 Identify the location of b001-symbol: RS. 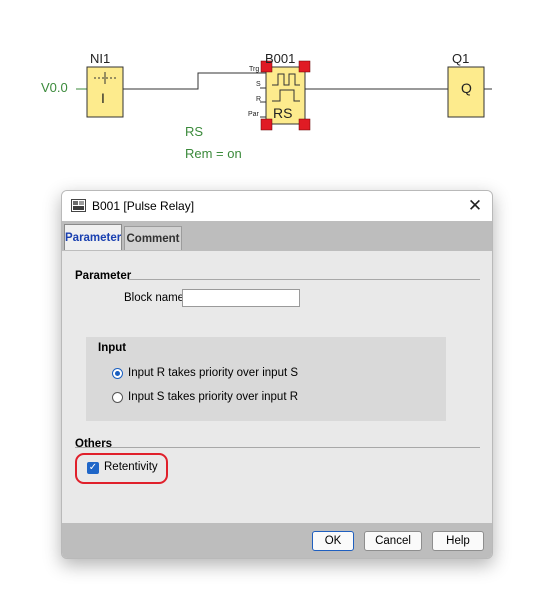
(283, 113).